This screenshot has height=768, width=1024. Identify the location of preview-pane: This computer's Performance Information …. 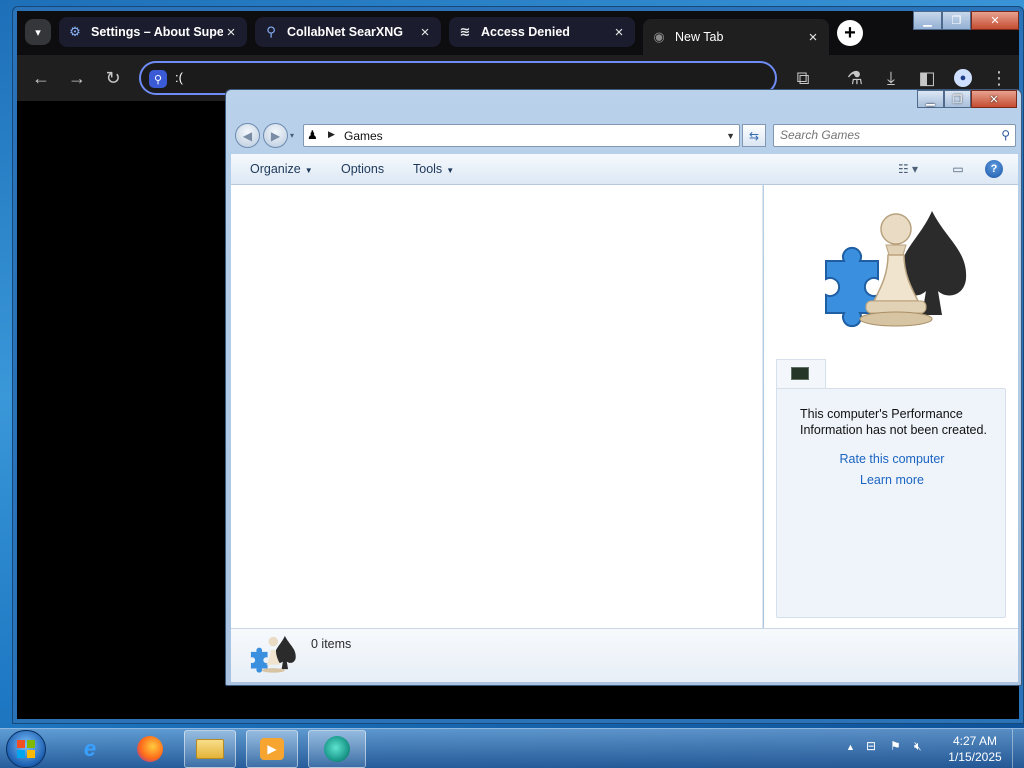
(891, 406).